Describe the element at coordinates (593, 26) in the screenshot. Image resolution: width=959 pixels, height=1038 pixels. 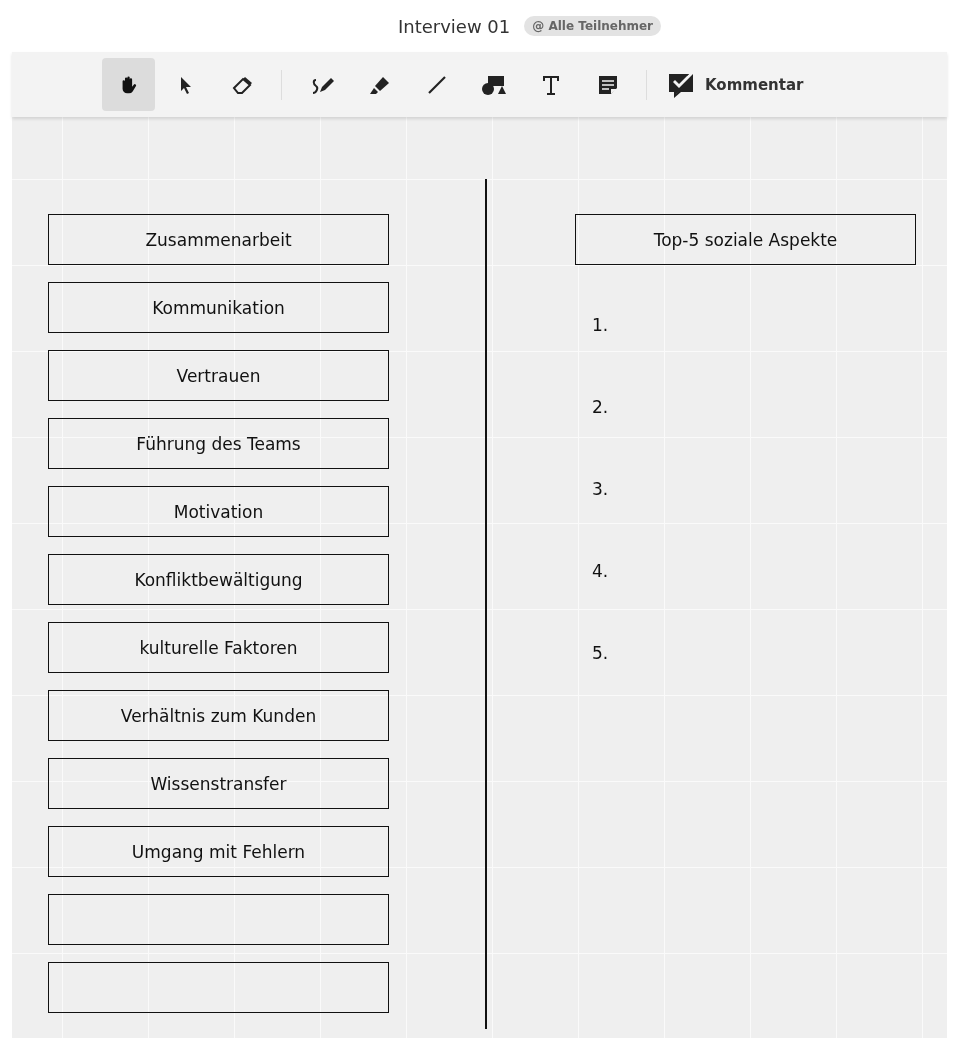
I see `audience-tag: @ Alle Teilnehmer` at that location.